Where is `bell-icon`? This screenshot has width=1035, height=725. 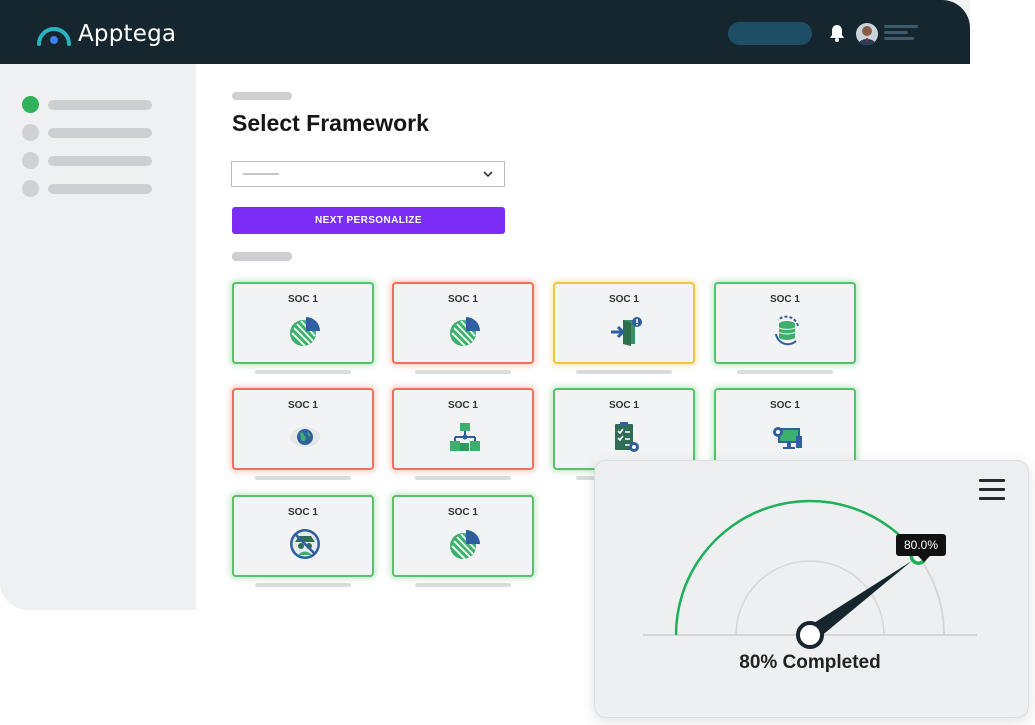
bell-icon is located at coordinates (837, 33).